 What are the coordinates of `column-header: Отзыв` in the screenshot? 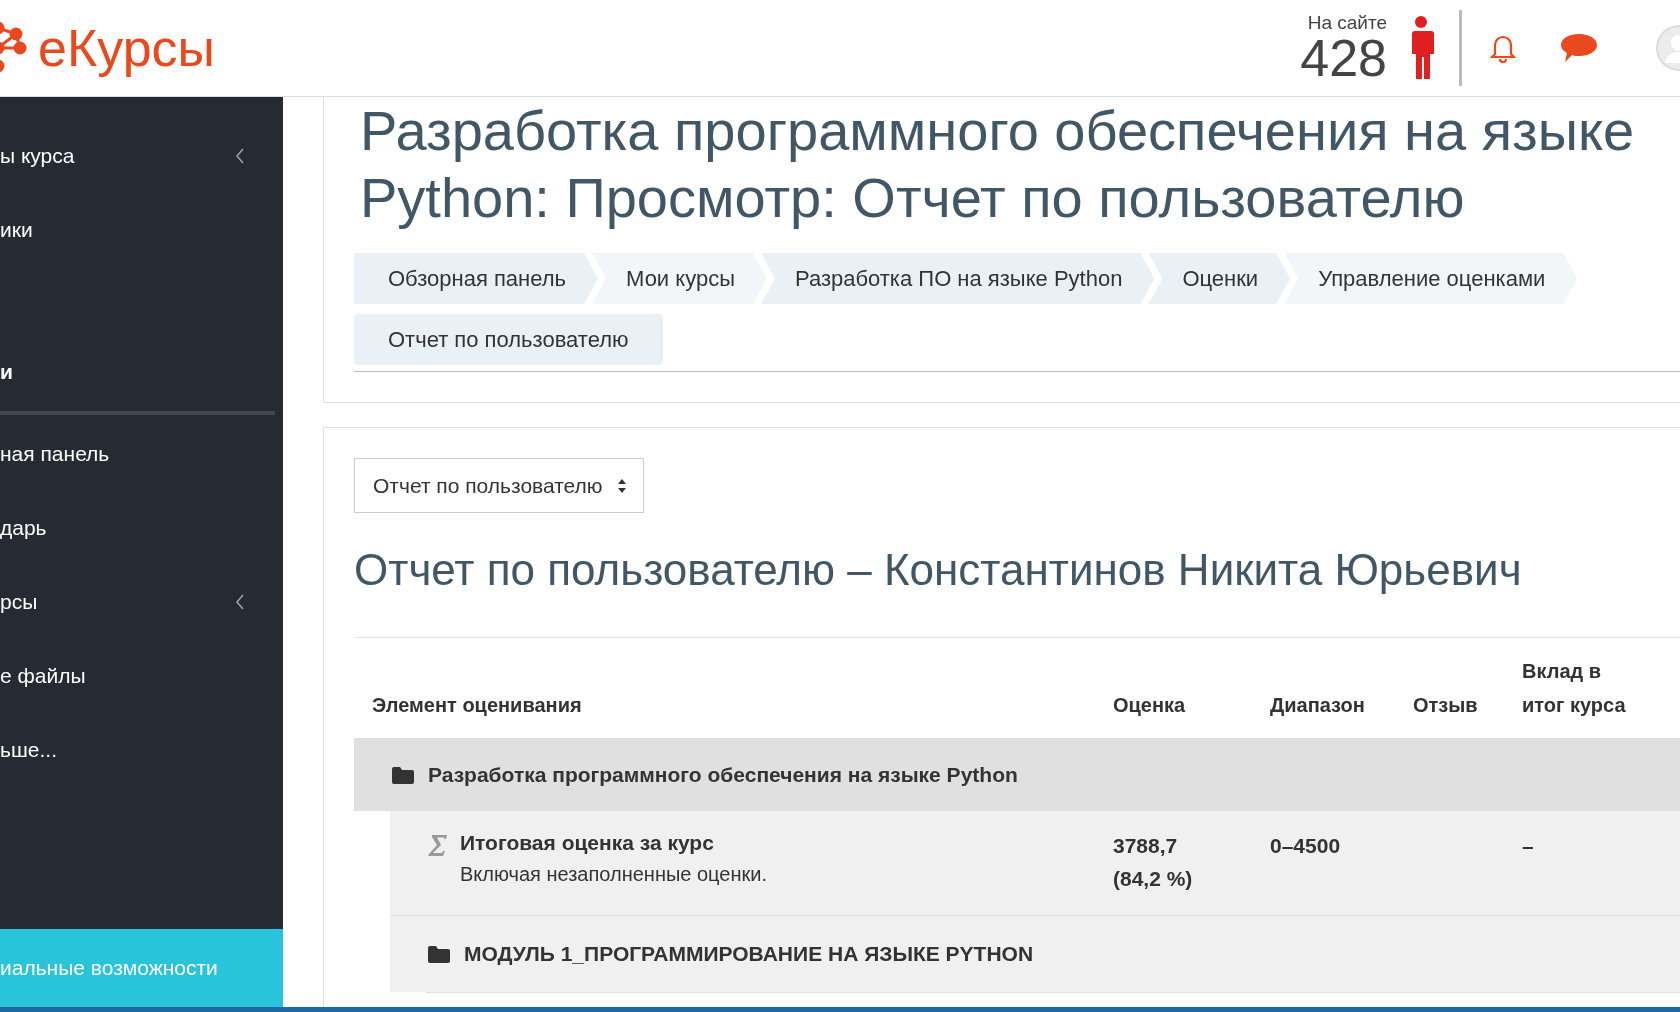 It's located at (1446, 705).